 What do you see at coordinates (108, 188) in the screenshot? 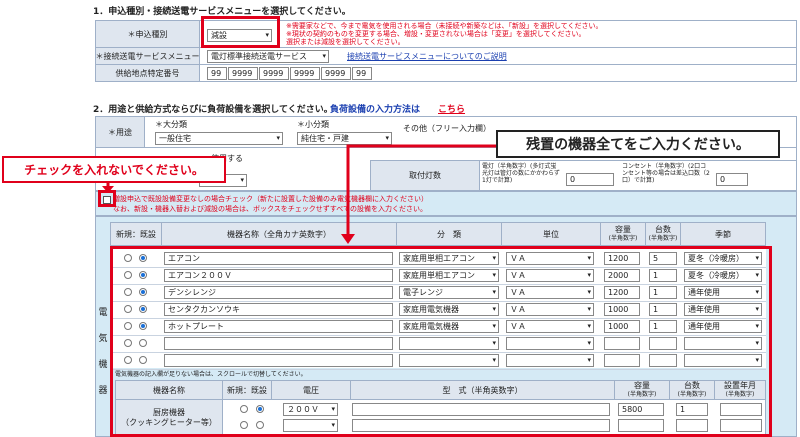
I see `arrow-to-checkbox` at bounding box center [108, 188].